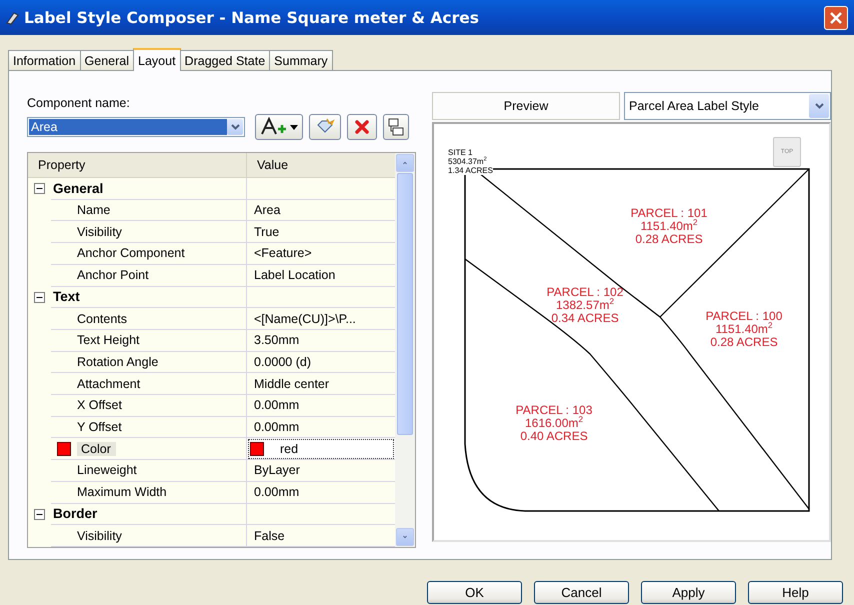 The height and width of the screenshot is (605, 854). What do you see at coordinates (526, 106) in the screenshot?
I see `preview-label: Preview` at bounding box center [526, 106].